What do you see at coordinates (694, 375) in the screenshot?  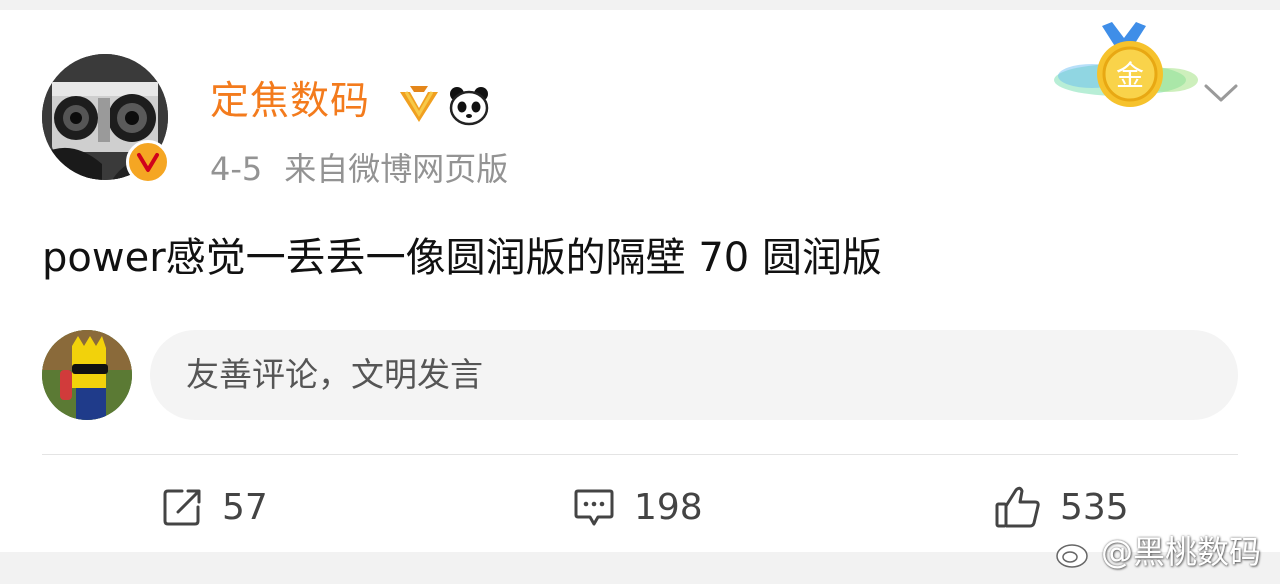 I see `comment-input: 友善评论，文明发言` at bounding box center [694, 375].